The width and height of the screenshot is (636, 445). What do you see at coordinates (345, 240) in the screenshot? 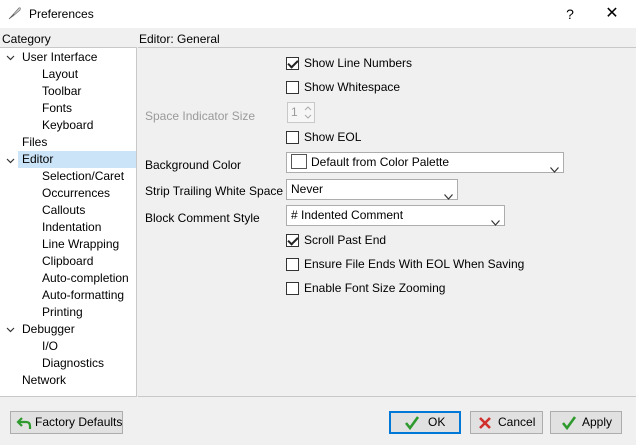
I see `scroll-past-end-label: Scroll Past End` at bounding box center [345, 240].